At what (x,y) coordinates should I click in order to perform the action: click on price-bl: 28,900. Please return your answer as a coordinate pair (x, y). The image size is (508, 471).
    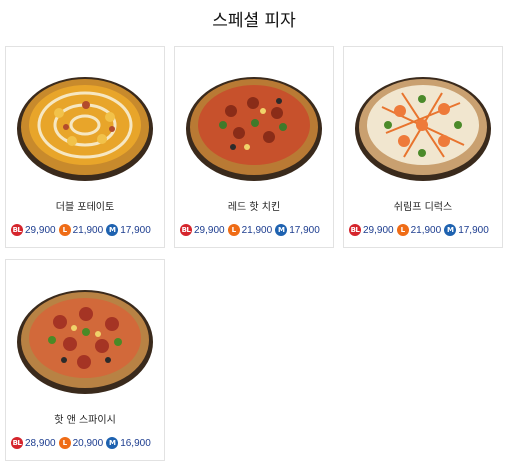
    Looking at the image, I should click on (40, 443).